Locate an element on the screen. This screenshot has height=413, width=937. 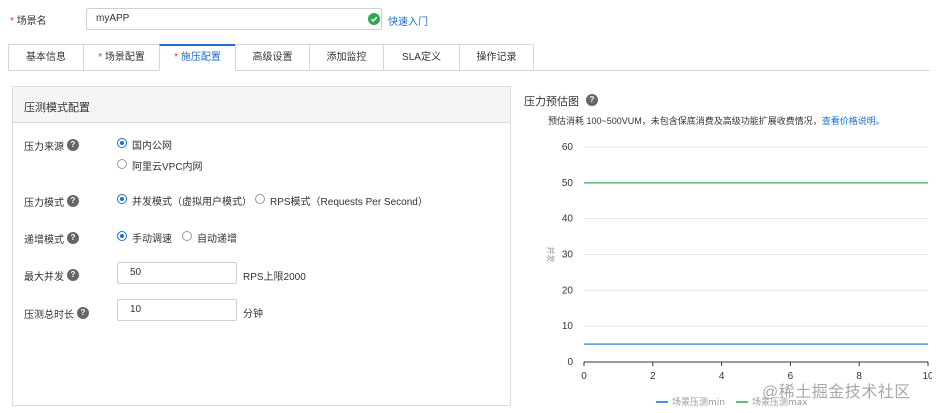
tab-sla-definition: SLA定义 is located at coordinates (421, 57).